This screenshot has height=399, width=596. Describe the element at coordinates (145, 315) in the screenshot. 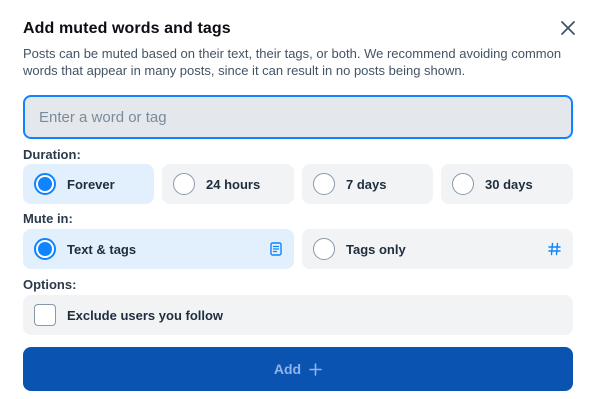

I see `exclude-following-label: Exclude users you follow` at that location.